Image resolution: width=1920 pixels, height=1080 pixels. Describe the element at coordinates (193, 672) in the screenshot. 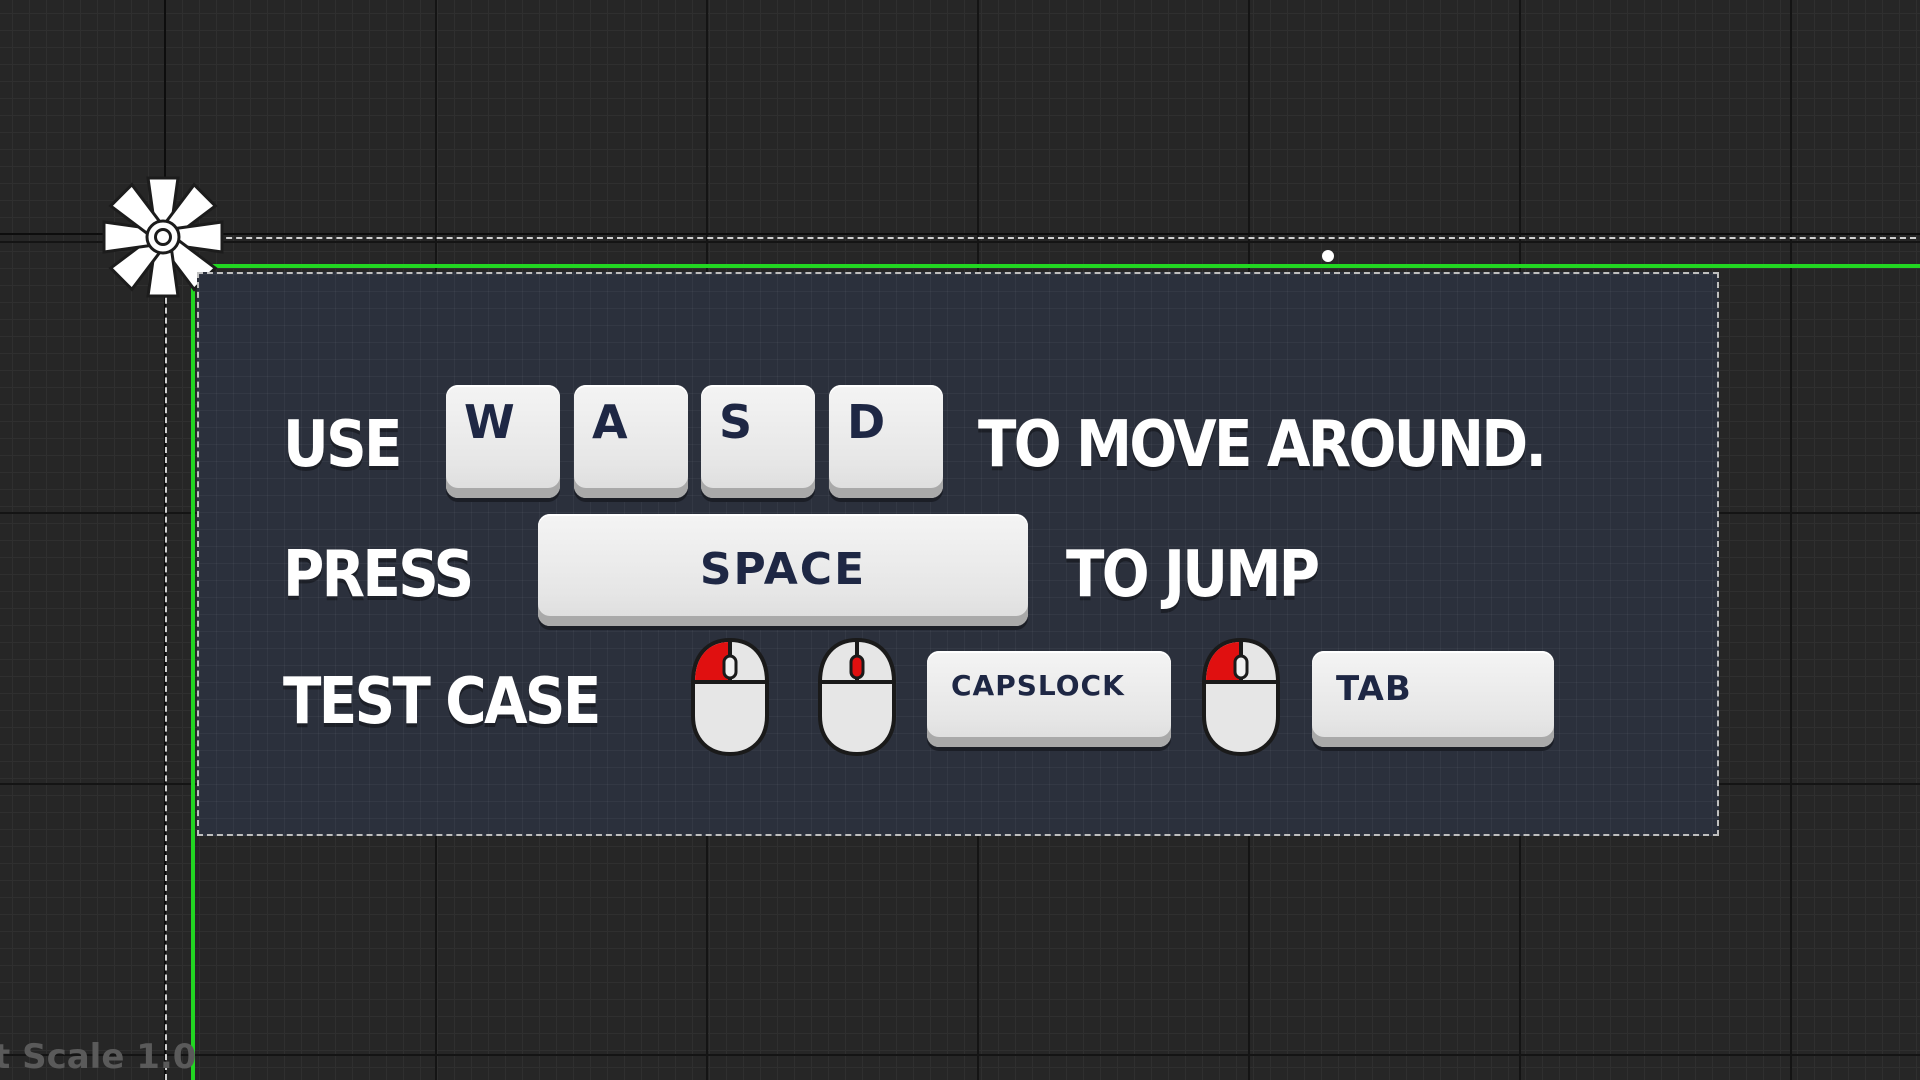

I see `safe-zone-left-edge` at that location.